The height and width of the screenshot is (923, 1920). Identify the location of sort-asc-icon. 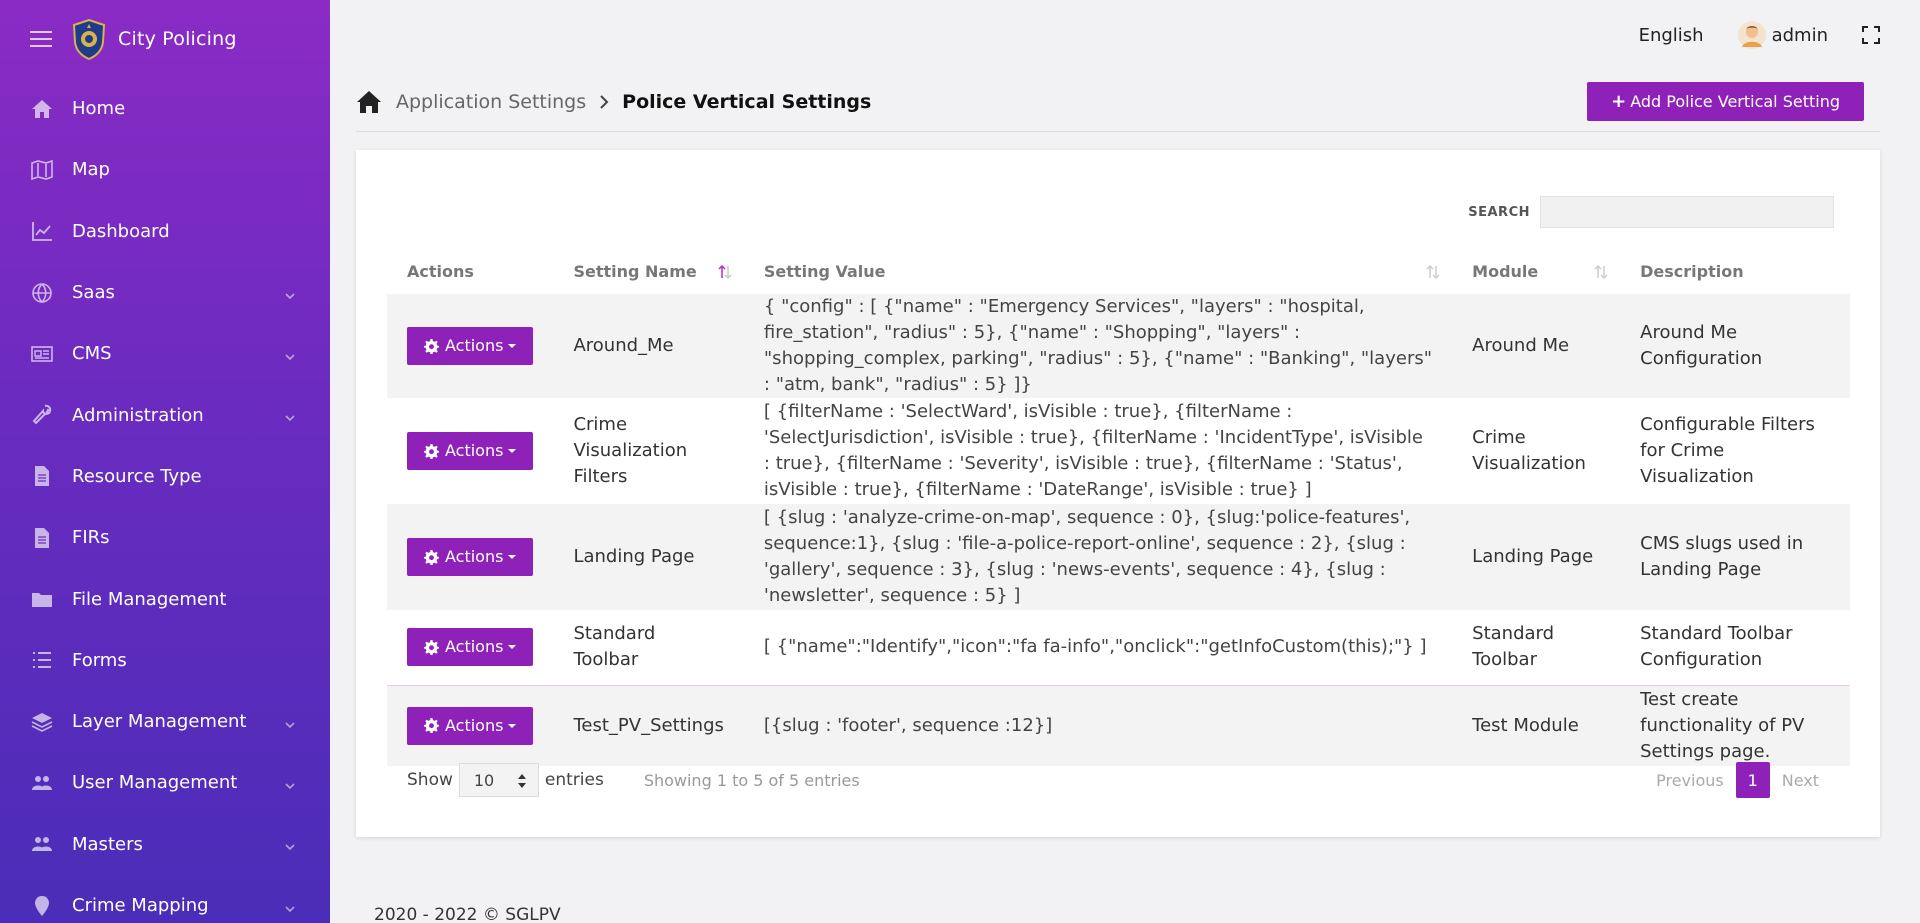
(725, 272).